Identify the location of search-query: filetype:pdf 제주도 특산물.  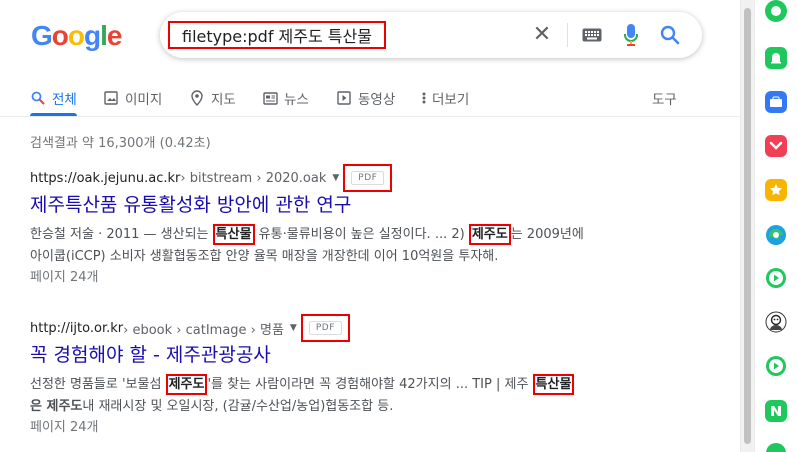
(277, 36).